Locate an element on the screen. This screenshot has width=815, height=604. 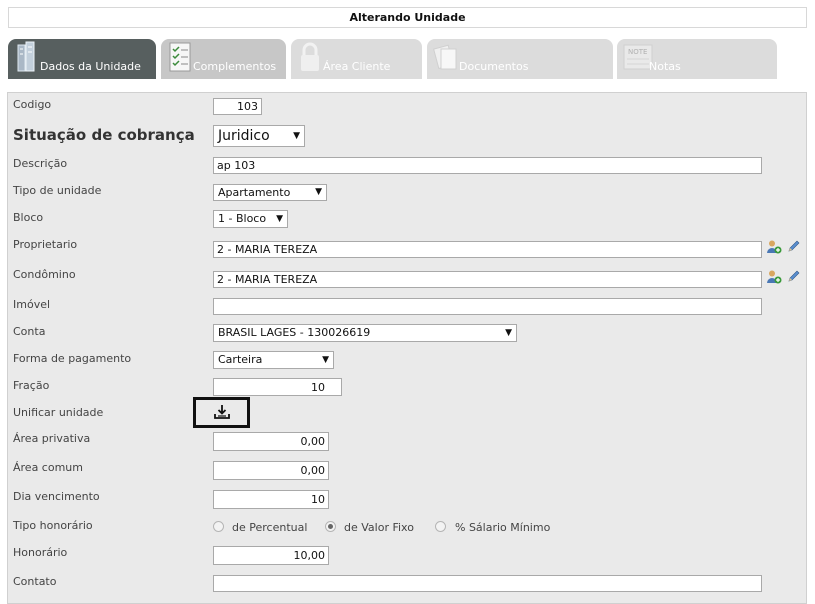
honorario-input: 10,00 is located at coordinates (271, 555).